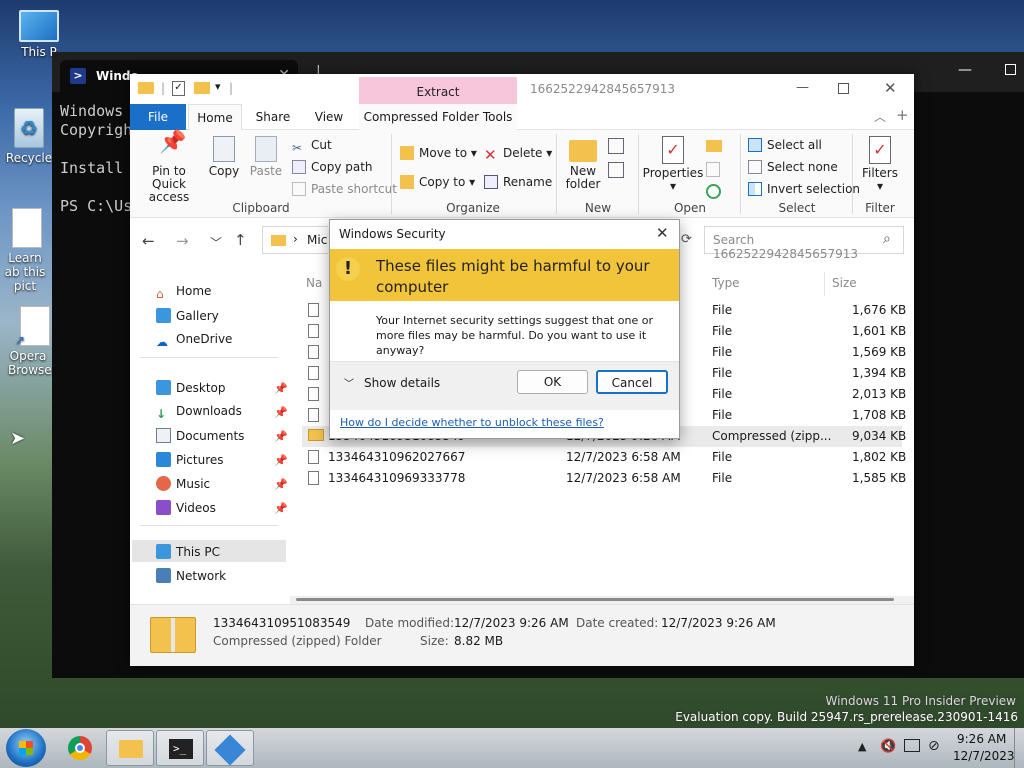 This screenshot has width=1024, height=768. What do you see at coordinates (273, 117) in the screenshot?
I see `tab-share: Share` at bounding box center [273, 117].